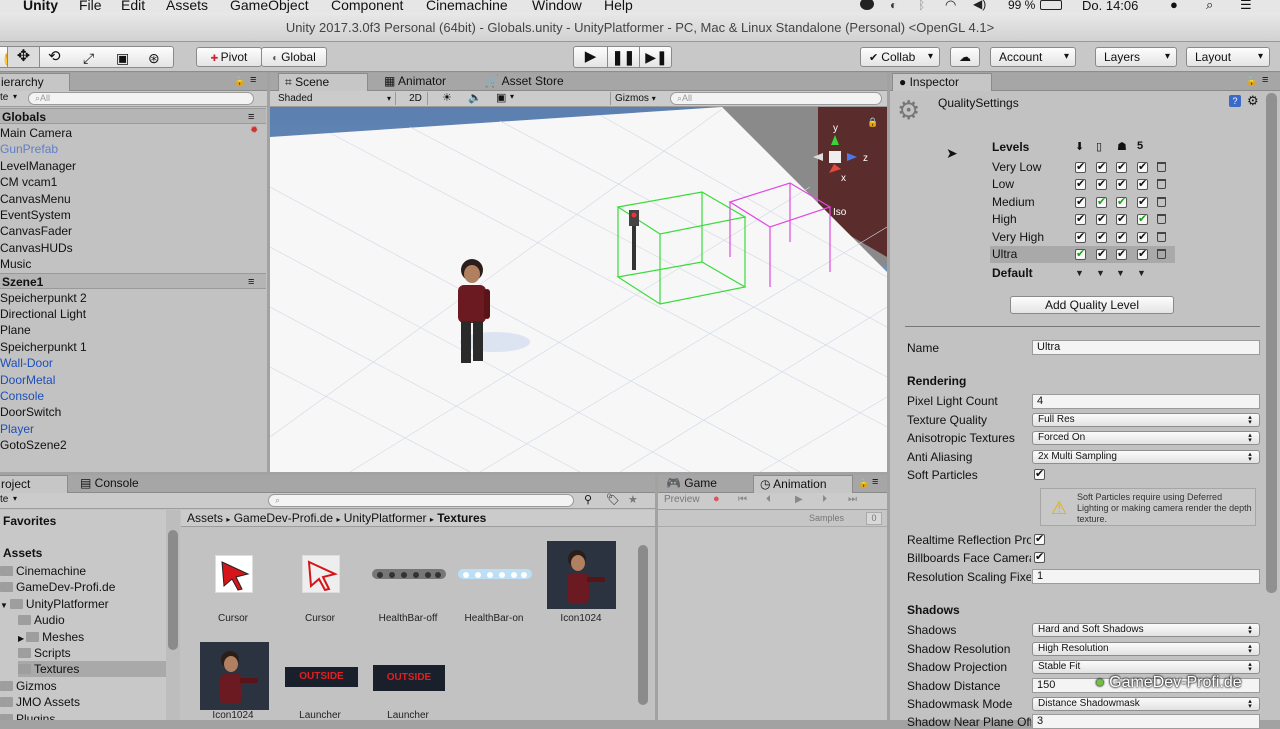 The width and height of the screenshot is (1280, 729). I want to click on scene-search: ⌕All, so click(776, 98).